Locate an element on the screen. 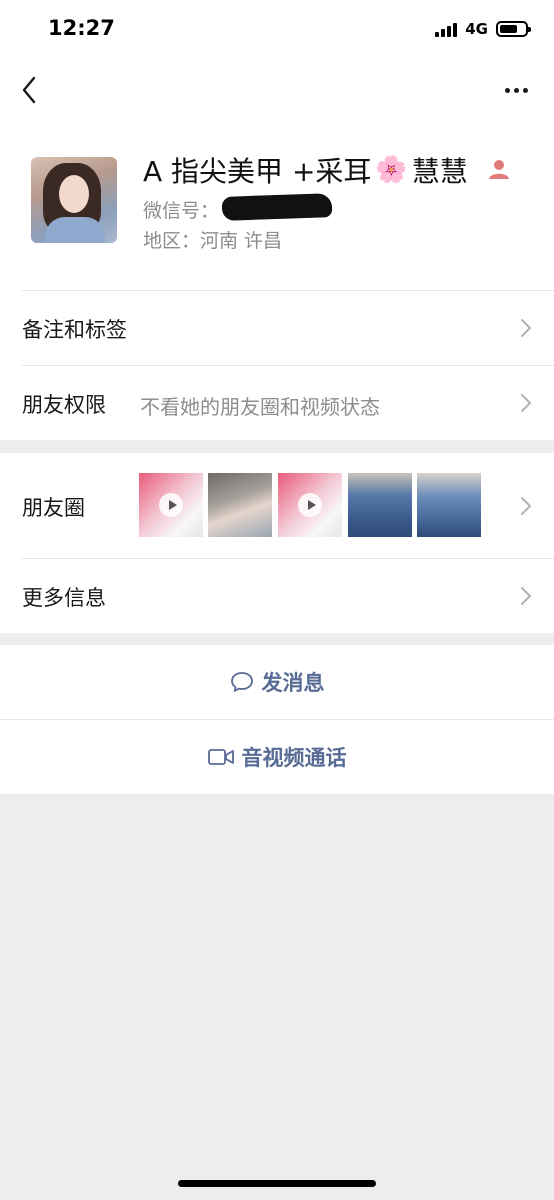 The height and width of the screenshot is (1200, 554). actions-card: 发消息 音视频通话 is located at coordinates (277, 719).